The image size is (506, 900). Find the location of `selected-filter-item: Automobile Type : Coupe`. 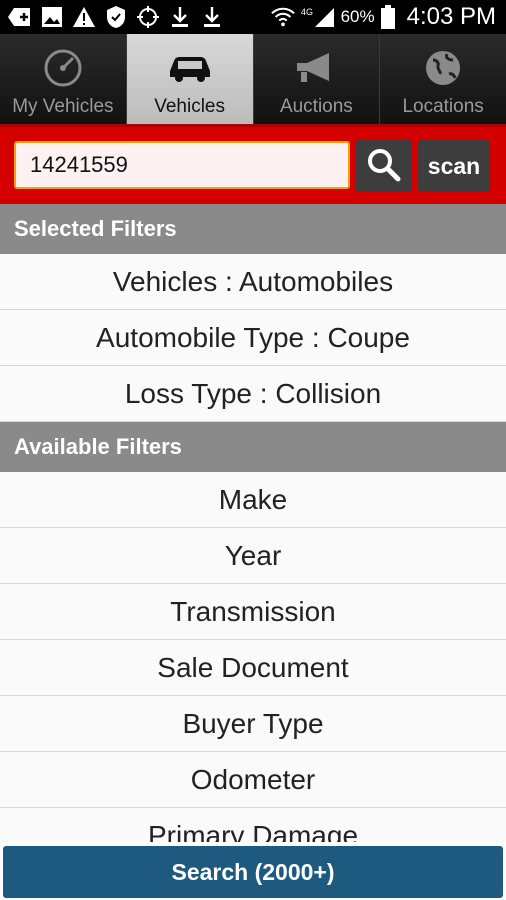

selected-filter-item: Automobile Type : Coupe is located at coordinates (253, 338).